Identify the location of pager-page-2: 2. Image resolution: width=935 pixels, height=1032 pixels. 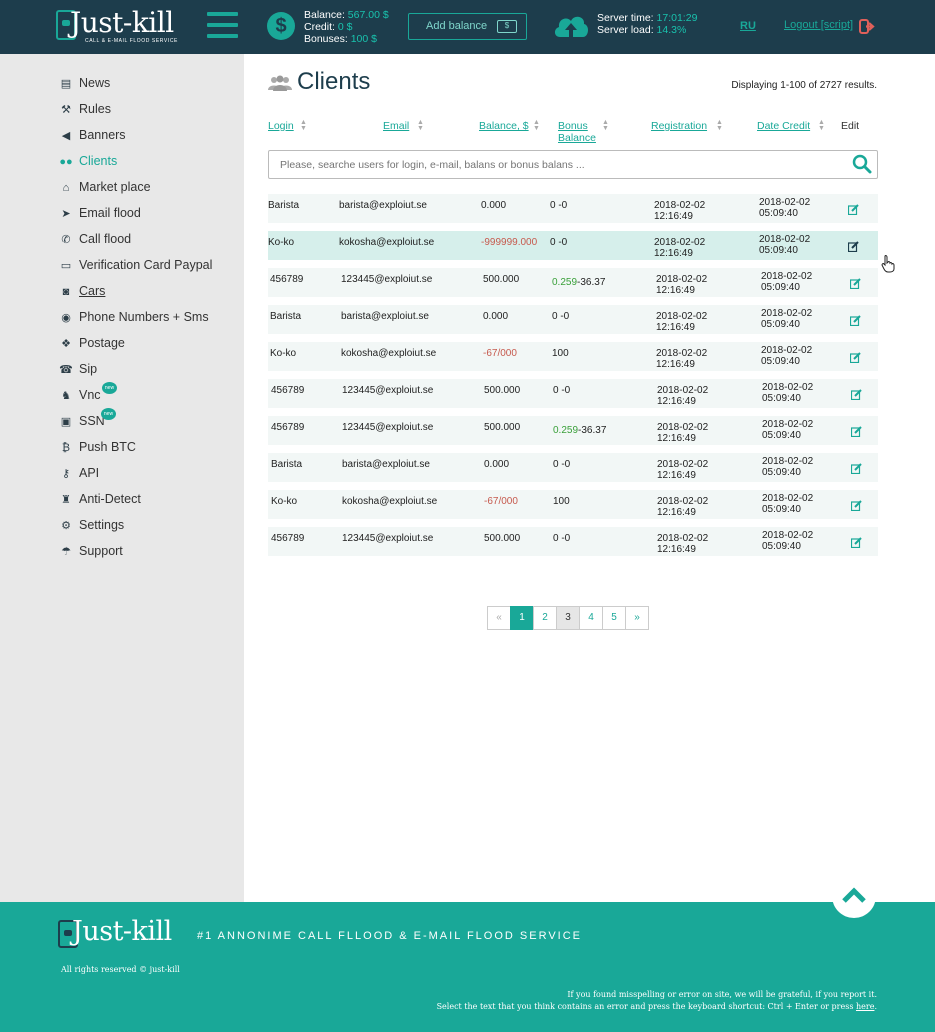
(545, 618).